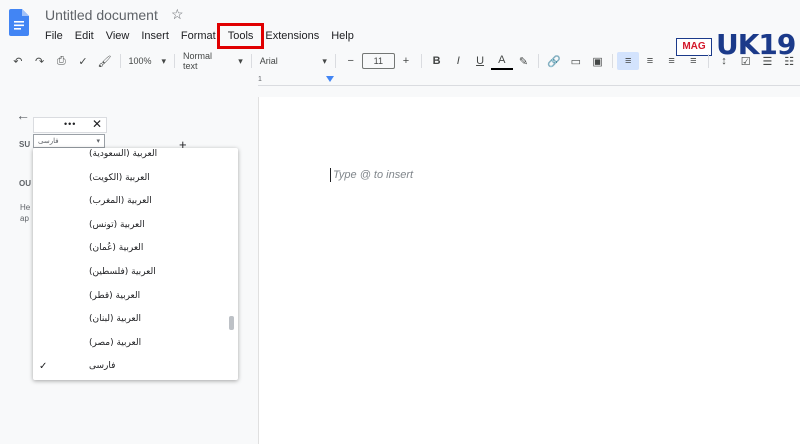 This screenshot has width=800, height=444. What do you see at coordinates (693, 61) in the screenshot?
I see `align-justify-icon: ≡` at bounding box center [693, 61].